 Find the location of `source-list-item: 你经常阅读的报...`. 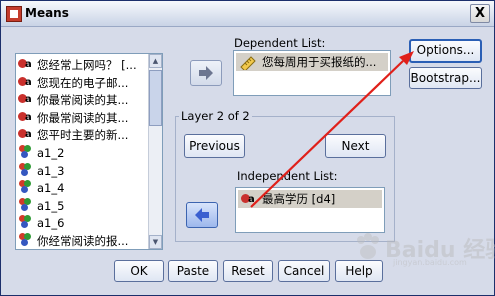

source-list-item: 你经常阅读的报... is located at coordinates (73, 240).